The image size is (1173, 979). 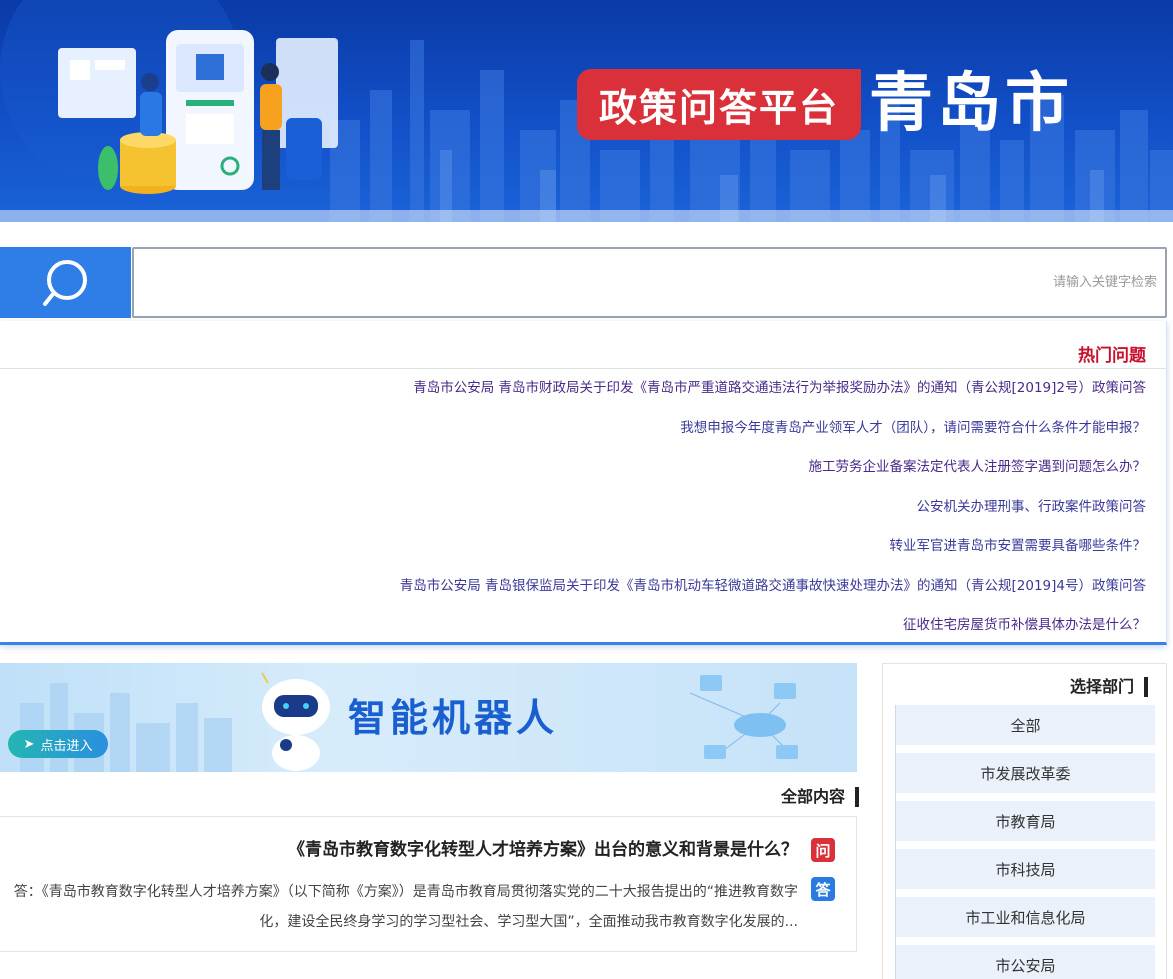 What do you see at coordinates (971, 104) in the screenshot?
I see `title-city: 青岛市` at bounding box center [971, 104].